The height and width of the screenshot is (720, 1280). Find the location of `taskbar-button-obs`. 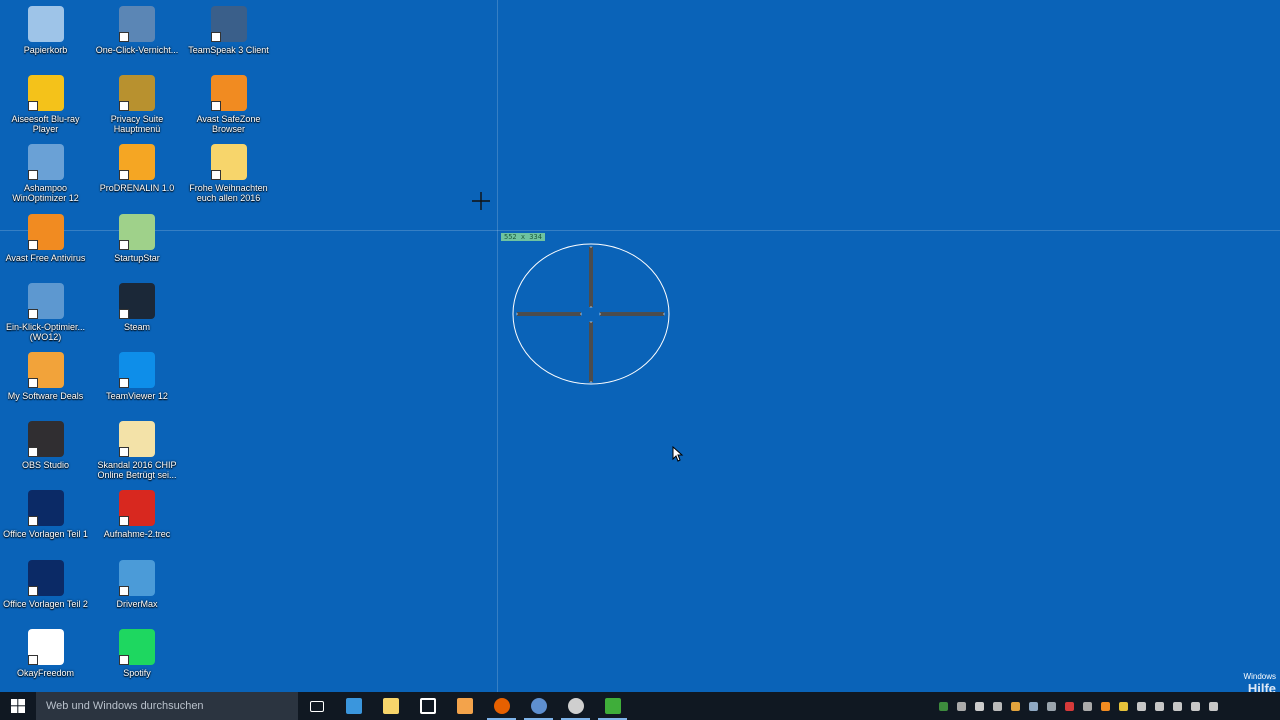

taskbar-button-obs is located at coordinates (575, 706).